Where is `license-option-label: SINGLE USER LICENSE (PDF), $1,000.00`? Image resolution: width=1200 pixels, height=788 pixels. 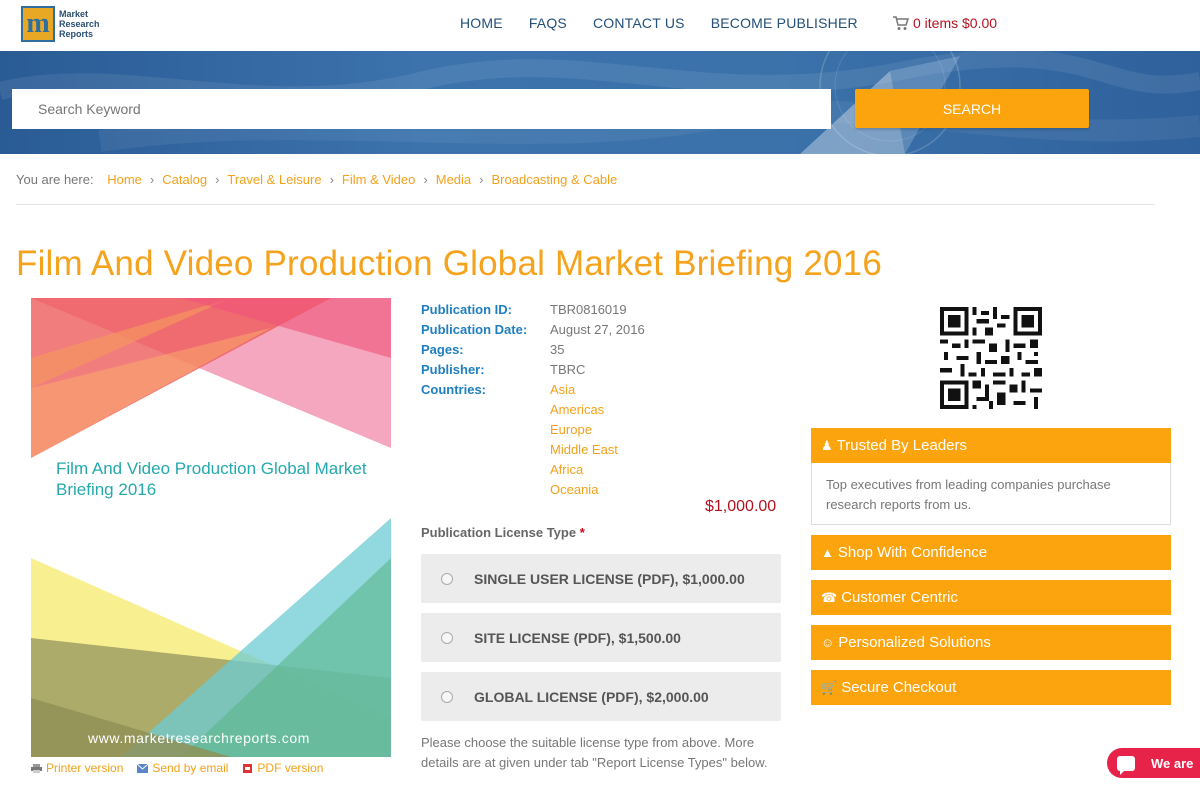 license-option-label: SINGLE USER LICENSE (PDF), $1,000.00 is located at coordinates (609, 578).